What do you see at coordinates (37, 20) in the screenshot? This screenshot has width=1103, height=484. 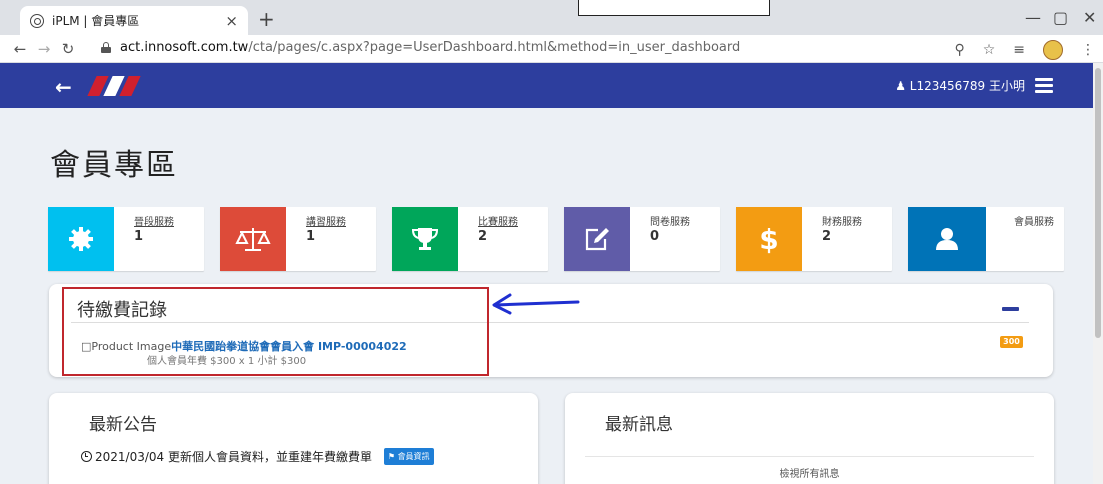 I see `site-favicon-icon` at bounding box center [37, 20].